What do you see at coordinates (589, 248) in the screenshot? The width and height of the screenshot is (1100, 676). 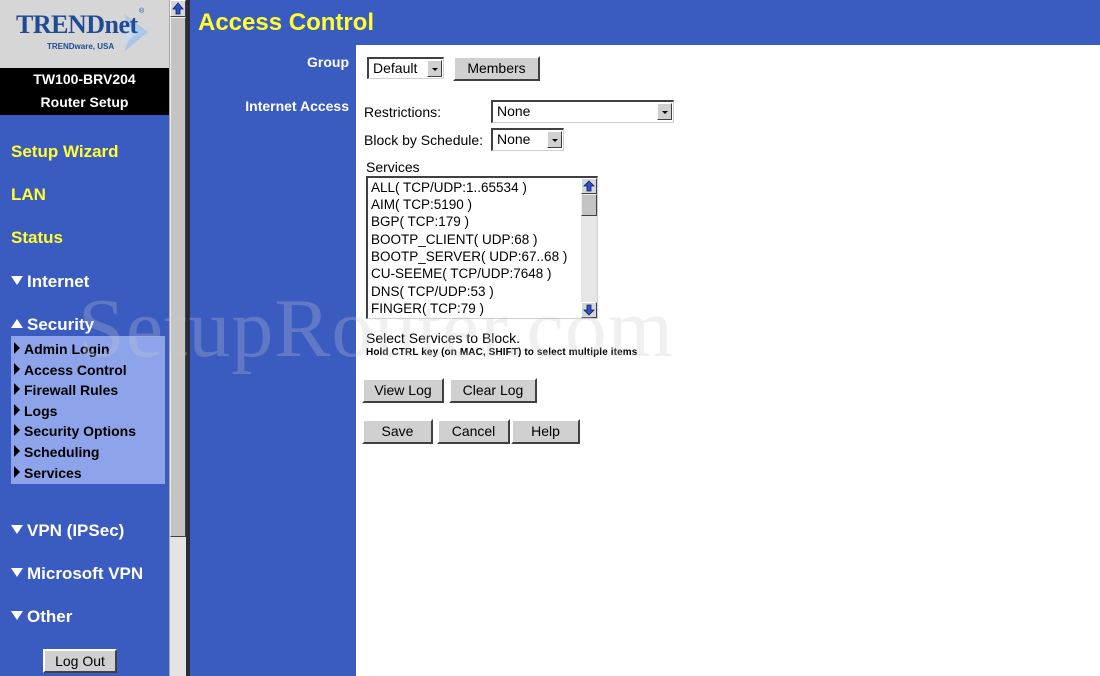 I see `services-scrollbar` at bounding box center [589, 248].